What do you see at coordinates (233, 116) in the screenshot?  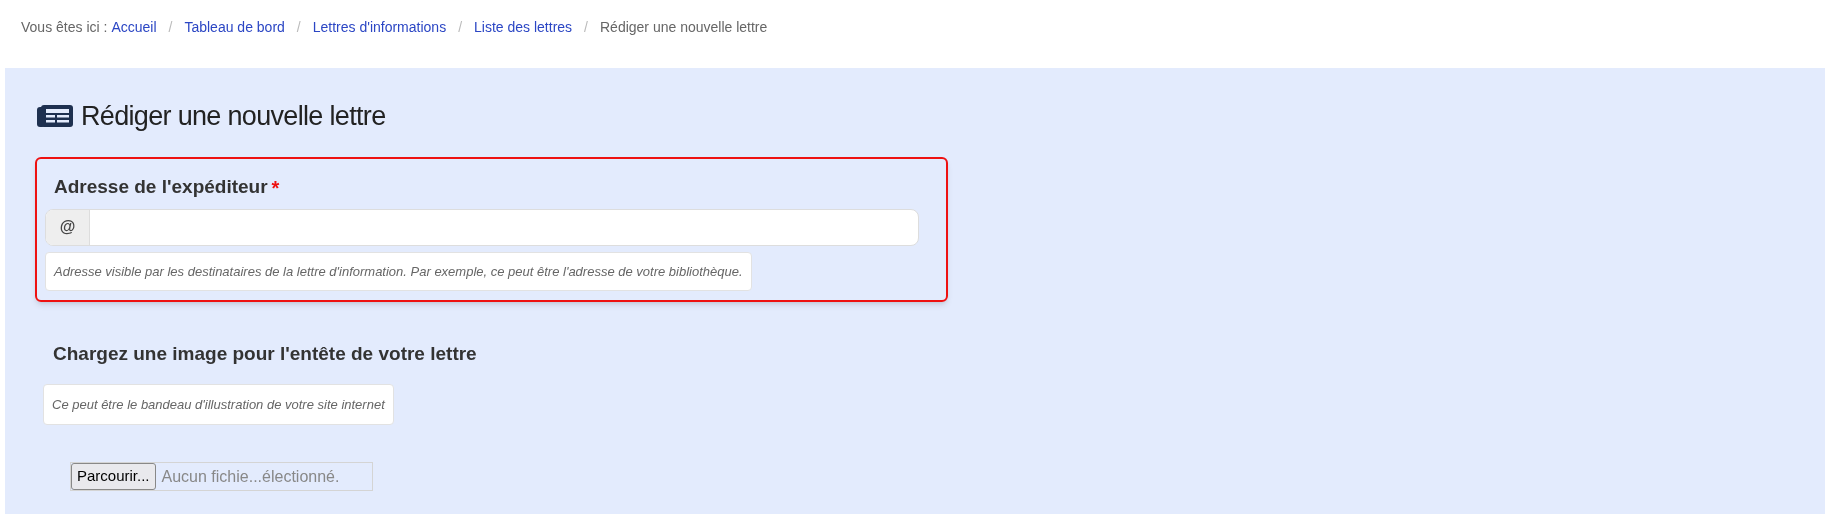 I see `page-title: Rédiger une nouvelle lettre` at bounding box center [233, 116].